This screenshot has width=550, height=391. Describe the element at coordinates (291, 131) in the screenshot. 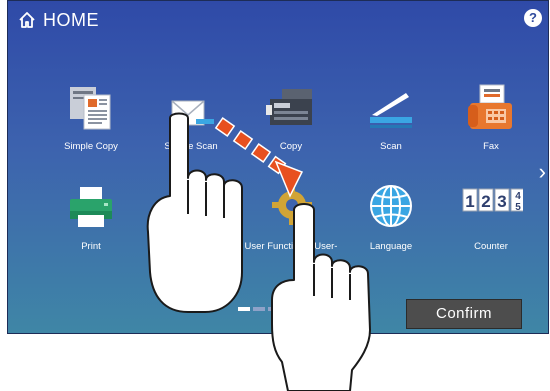

I see `tile-copy: Copy` at that location.